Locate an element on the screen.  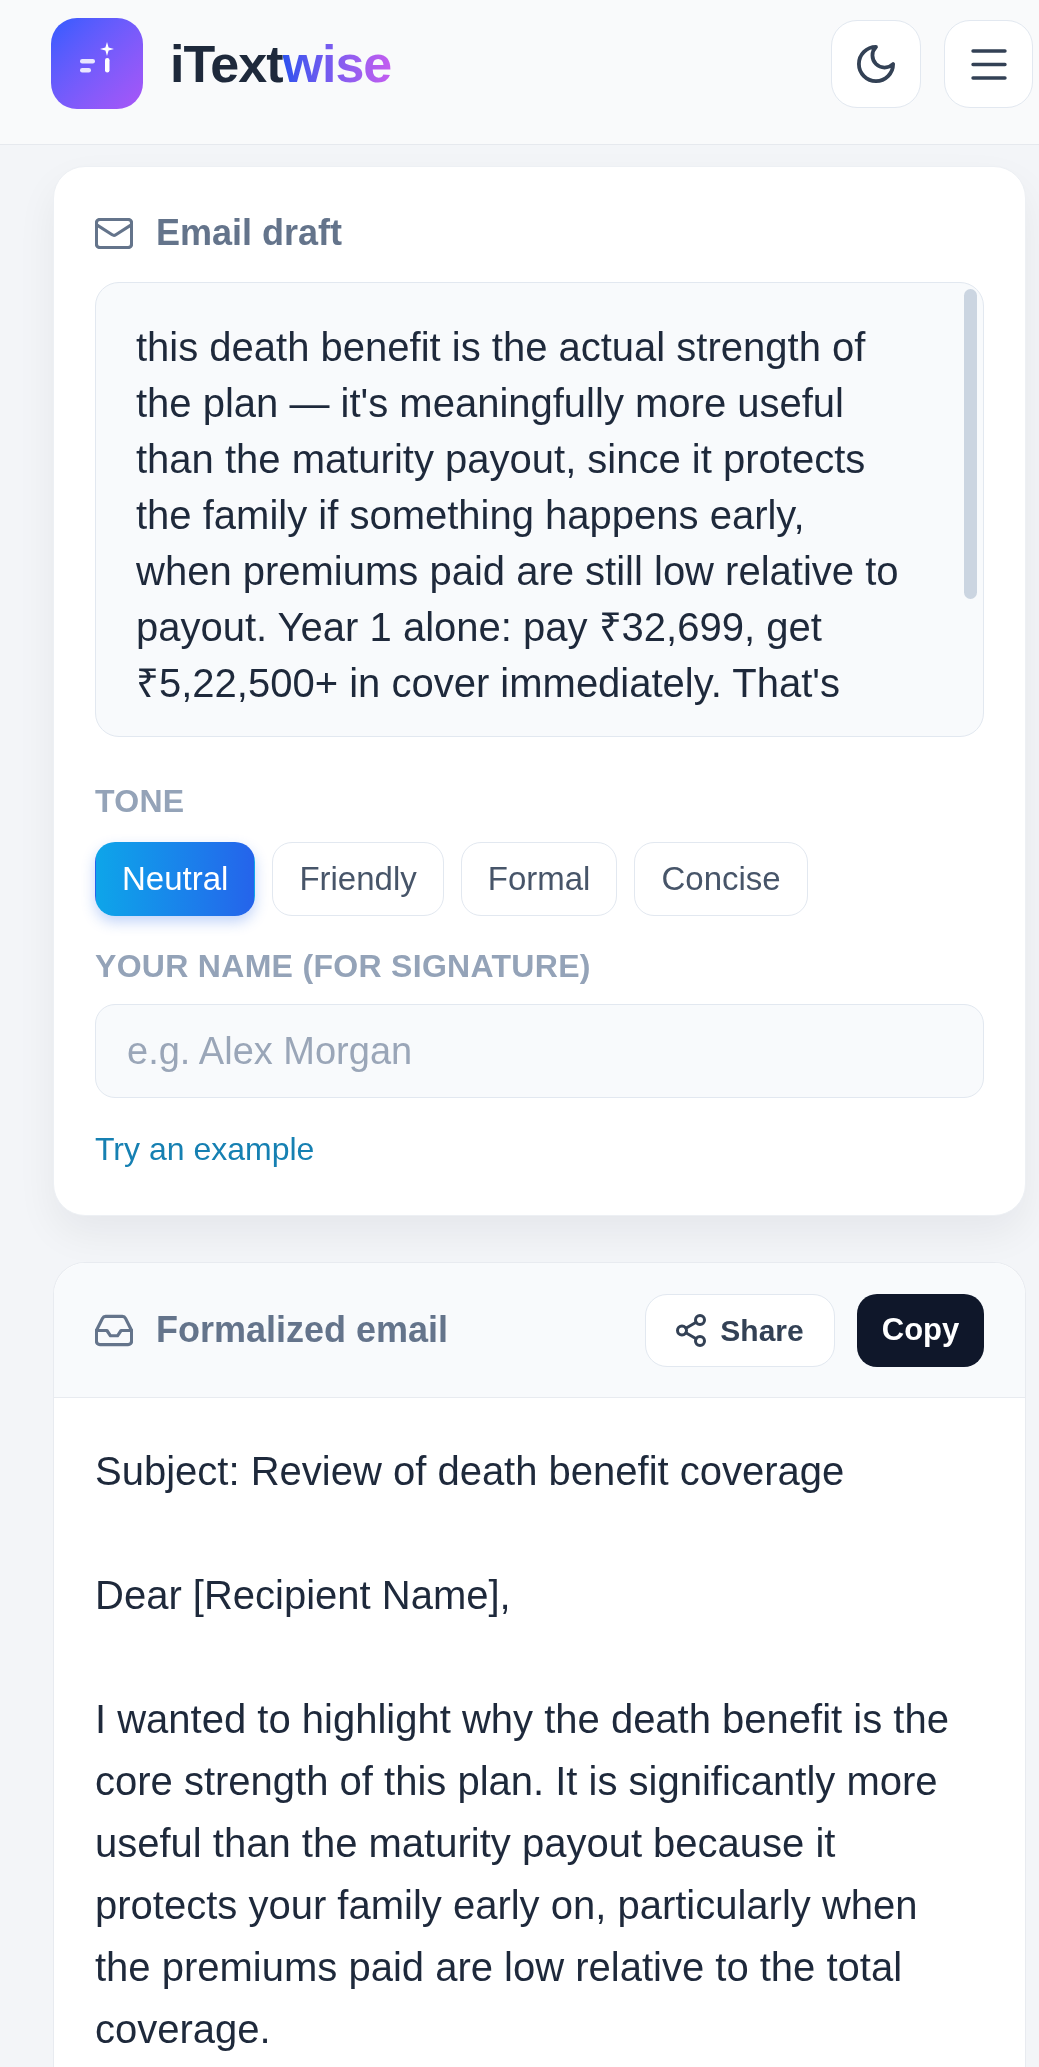
mail-icon is located at coordinates (114, 233).